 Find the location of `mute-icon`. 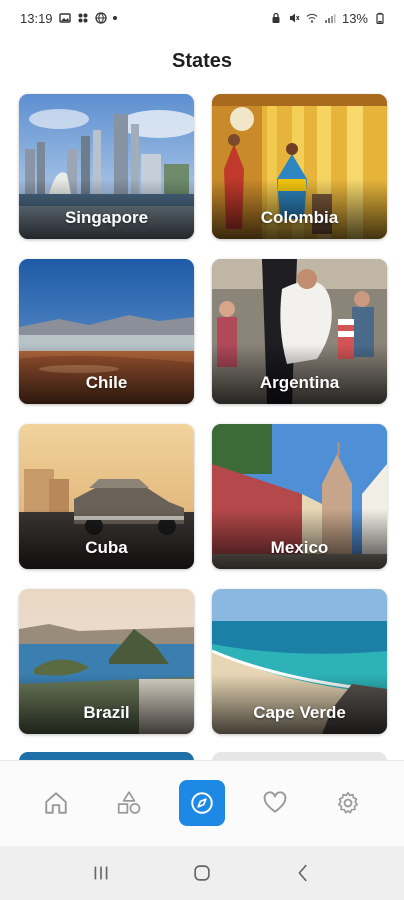

mute-icon is located at coordinates (294, 18).